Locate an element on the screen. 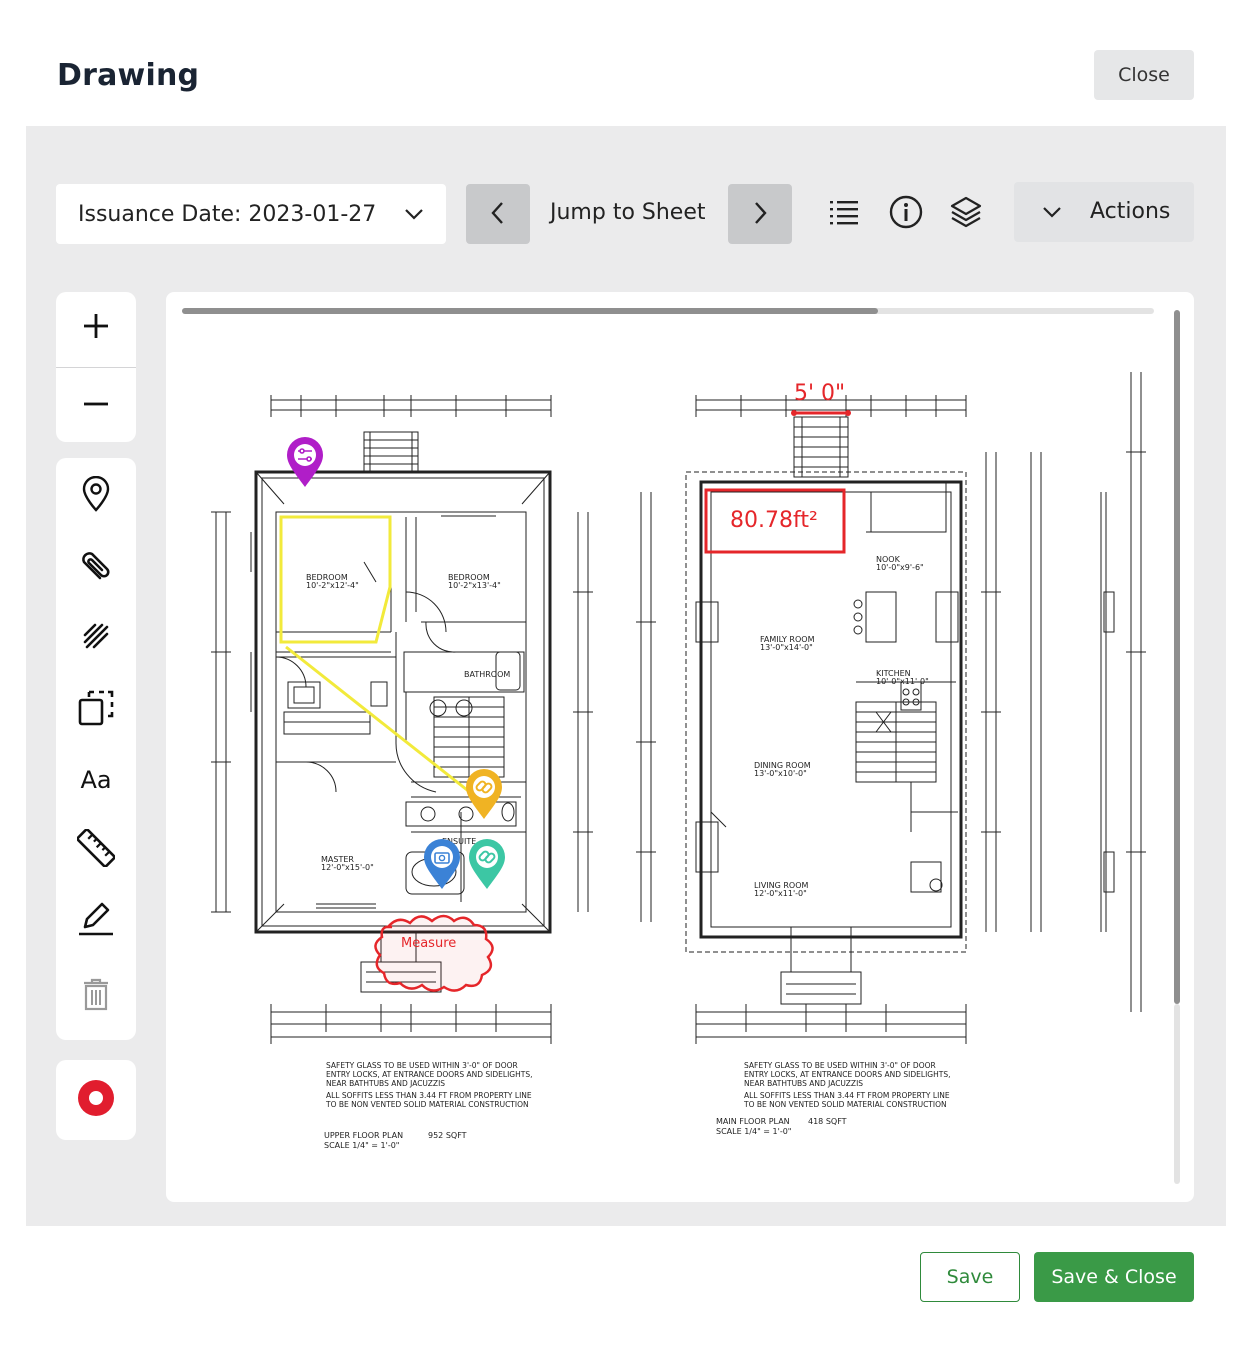 Image resolution: width=1250 pixels, height=1350 pixels. save-and-close-button: Save & Close is located at coordinates (1114, 1277).